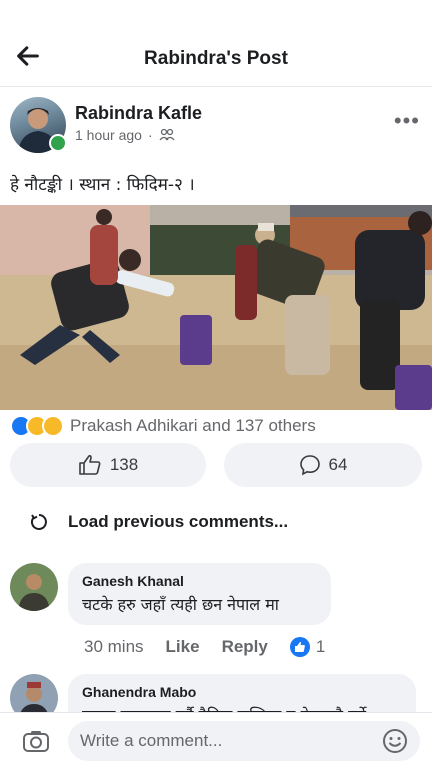 The height and width of the screenshot is (769, 432). What do you see at coordinates (395, 741) in the screenshot?
I see `emoji-icon` at bounding box center [395, 741].